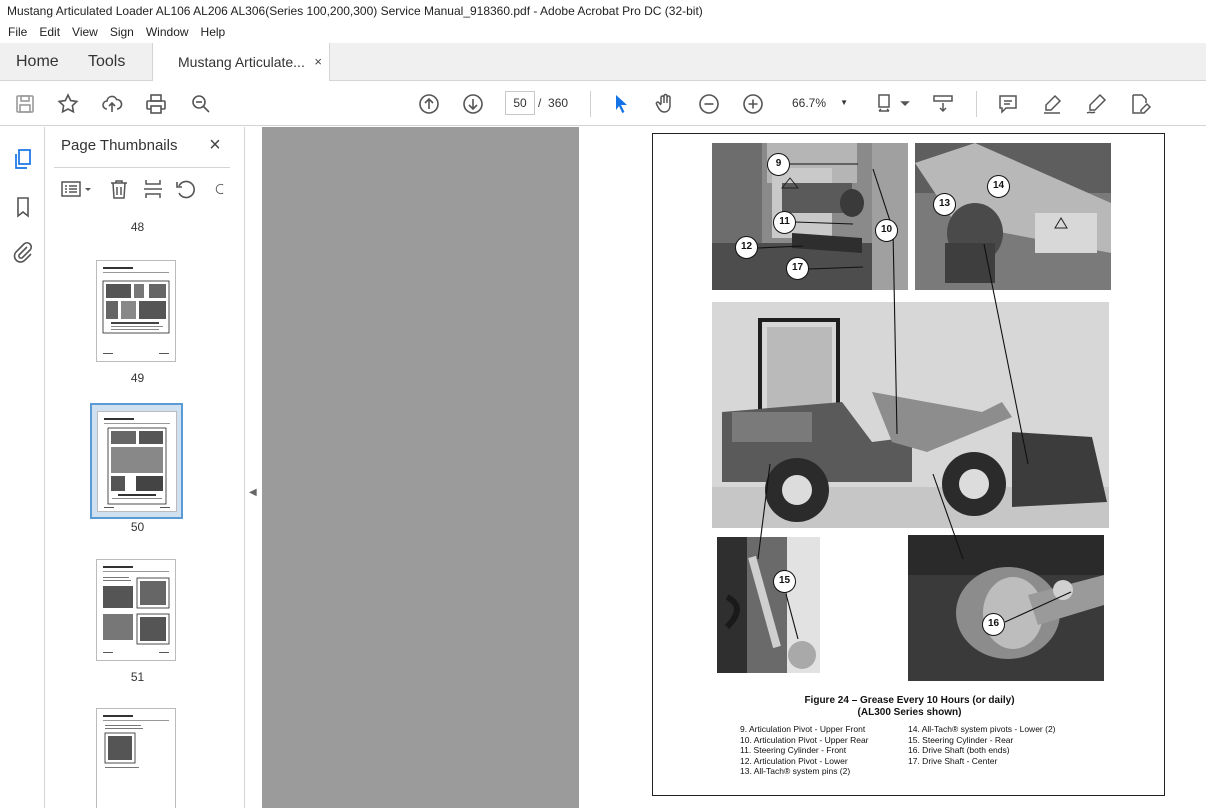 This screenshot has height=808, width=1206. What do you see at coordinates (122, 32) in the screenshot?
I see `menu-sign: Sign` at bounding box center [122, 32].